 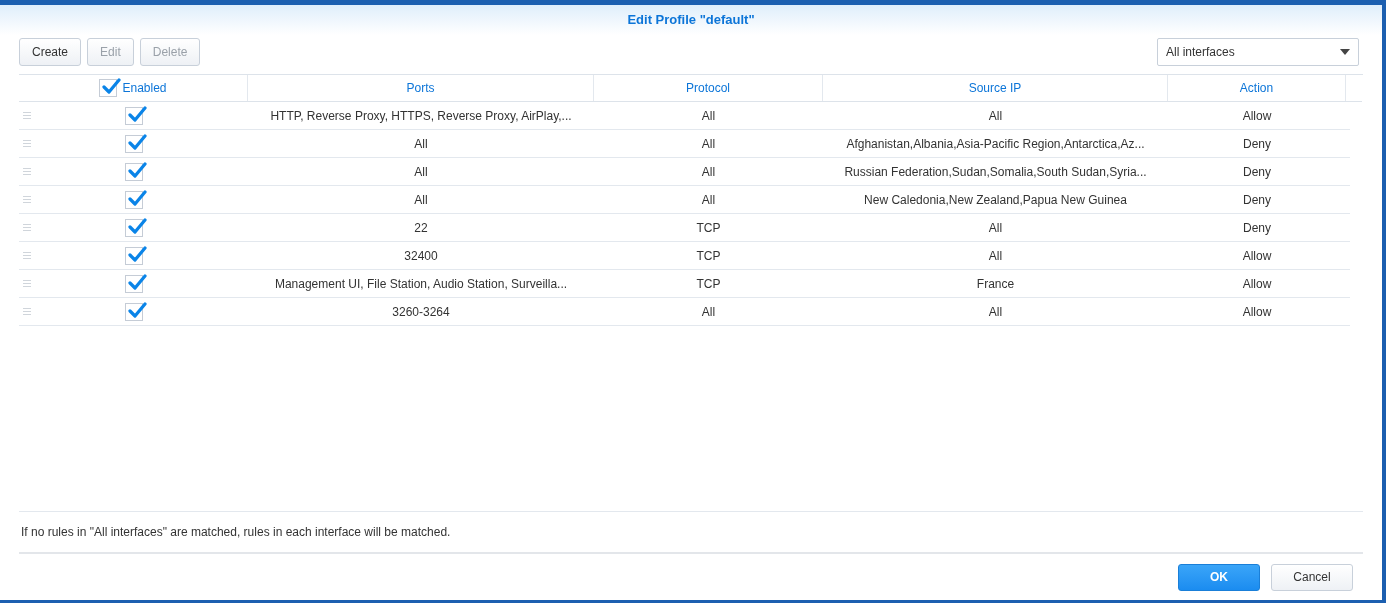 What do you see at coordinates (420, 88) in the screenshot?
I see `column-header: Ports` at bounding box center [420, 88].